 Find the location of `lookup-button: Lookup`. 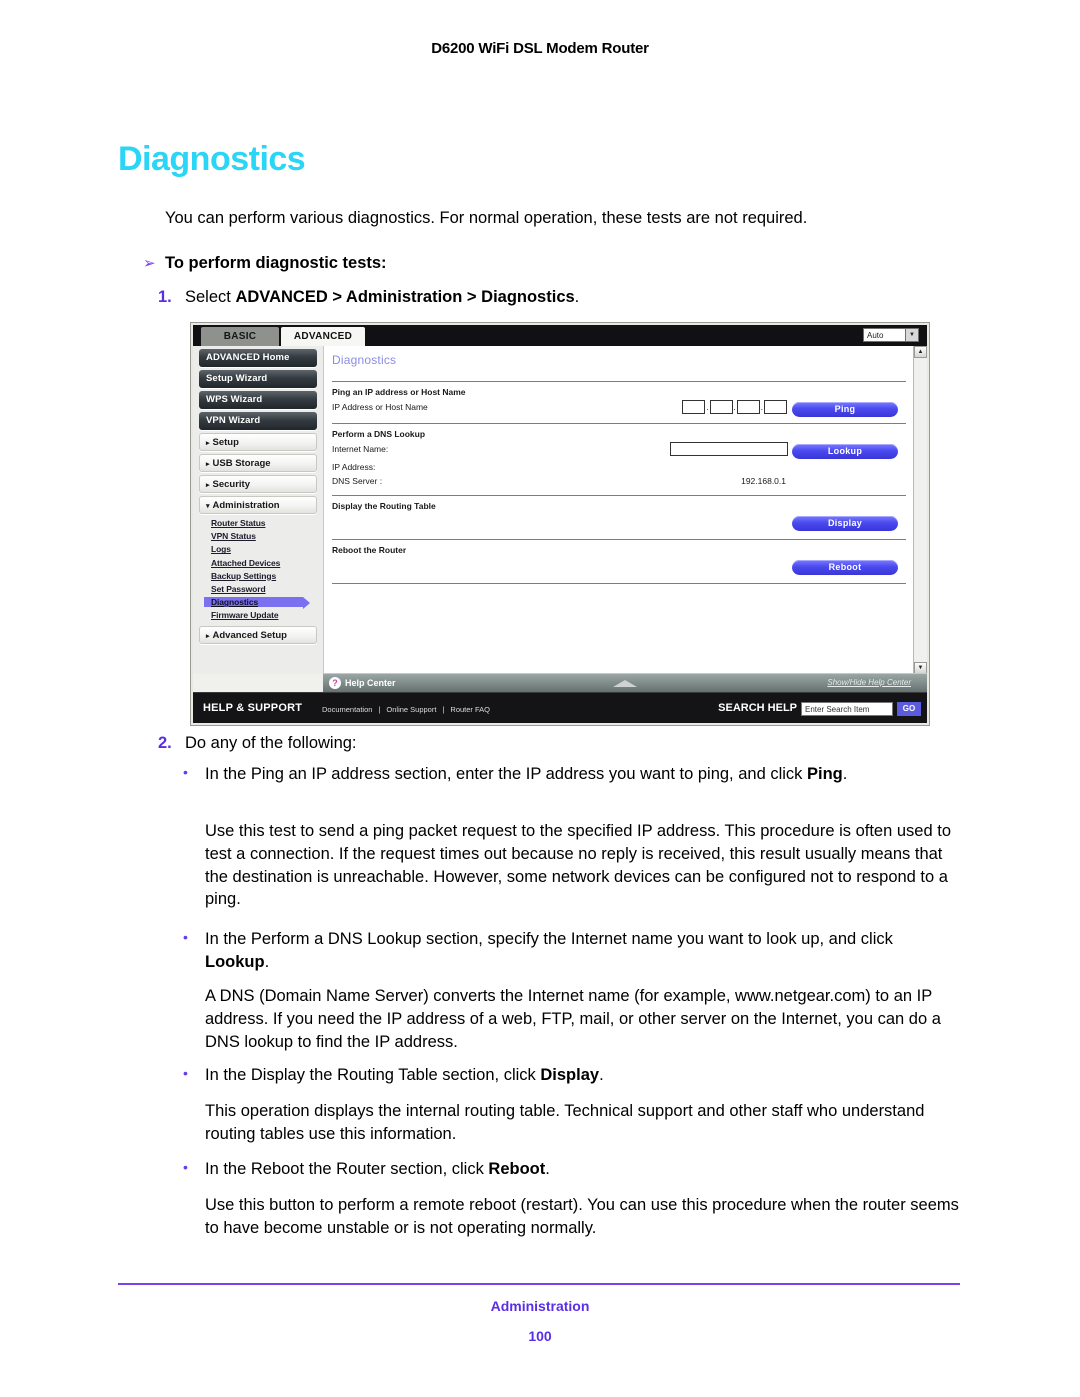

lookup-button: Lookup is located at coordinates (845, 451).